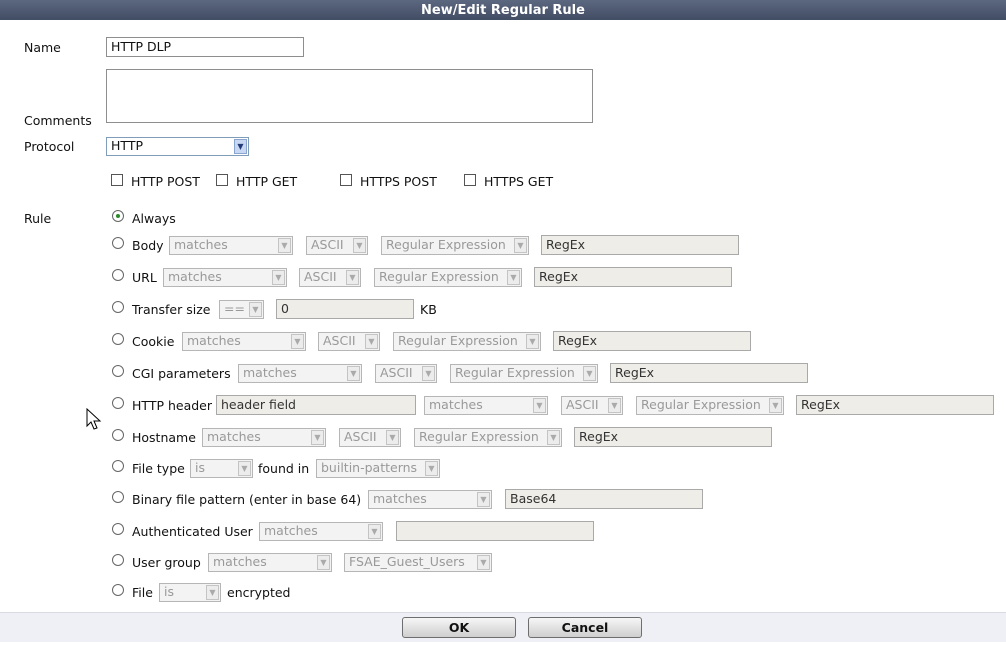 Image resolution: width=1006 pixels, height=667 pixels. I want to click on http-header-value-input: RegEx, so click(895, 405).